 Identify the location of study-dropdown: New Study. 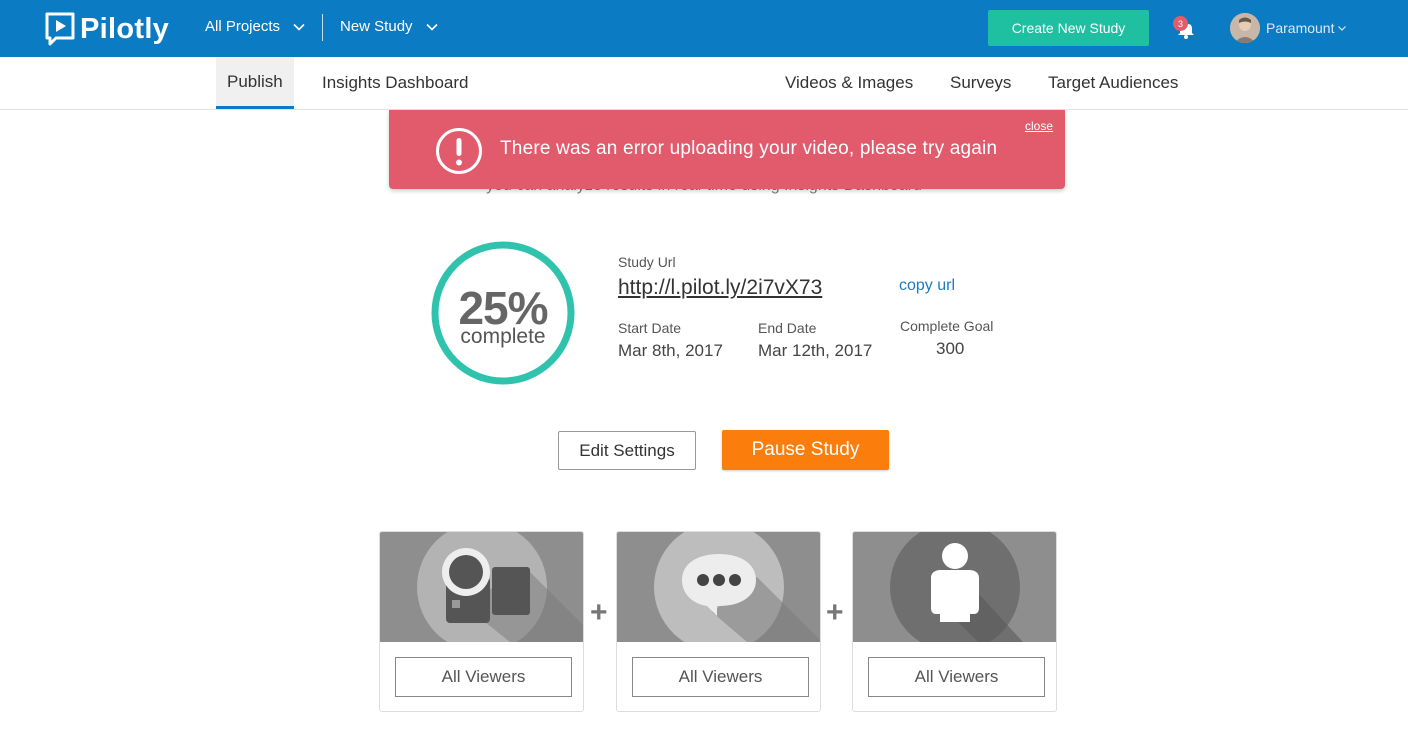
(389, 26).